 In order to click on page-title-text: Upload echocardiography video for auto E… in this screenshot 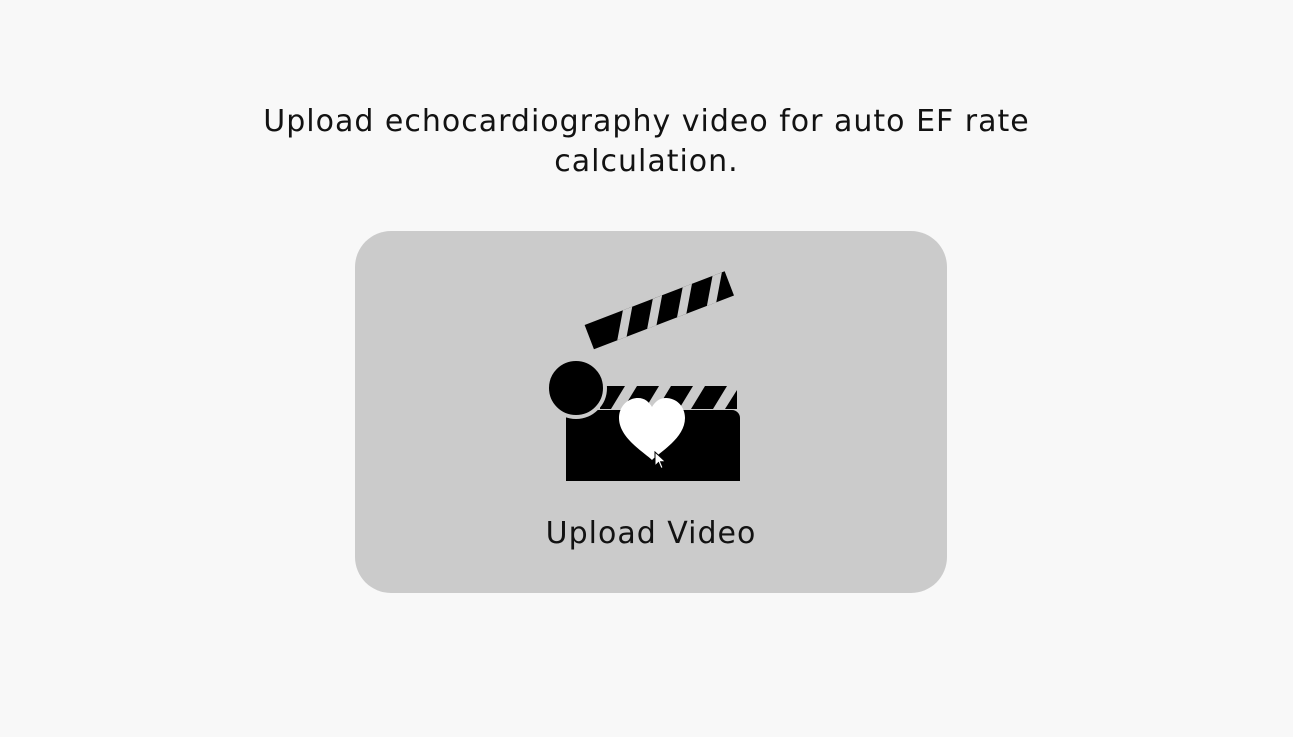, I will do `click(646, 142)`.